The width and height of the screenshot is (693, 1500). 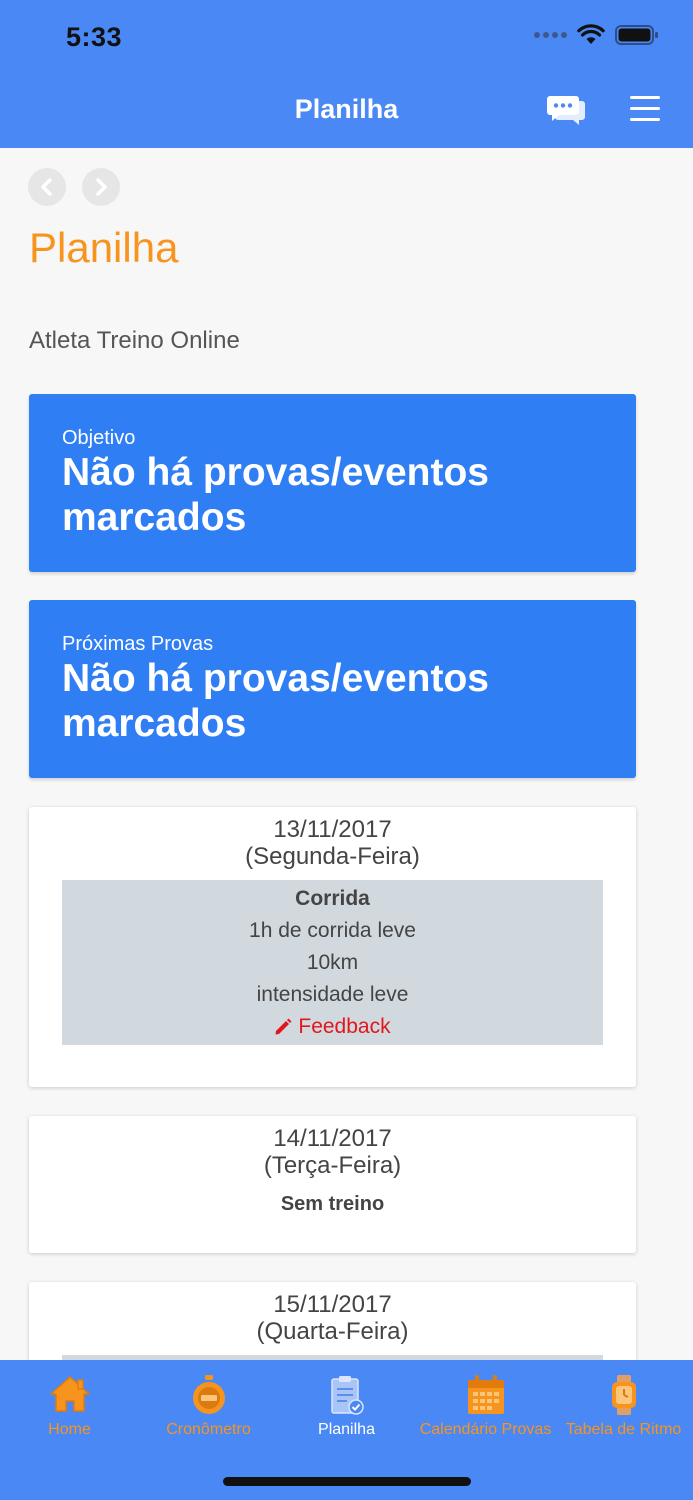 I want to click on tab-pace-table: Tabela de Ritmo, so click(x=623, y=1405).